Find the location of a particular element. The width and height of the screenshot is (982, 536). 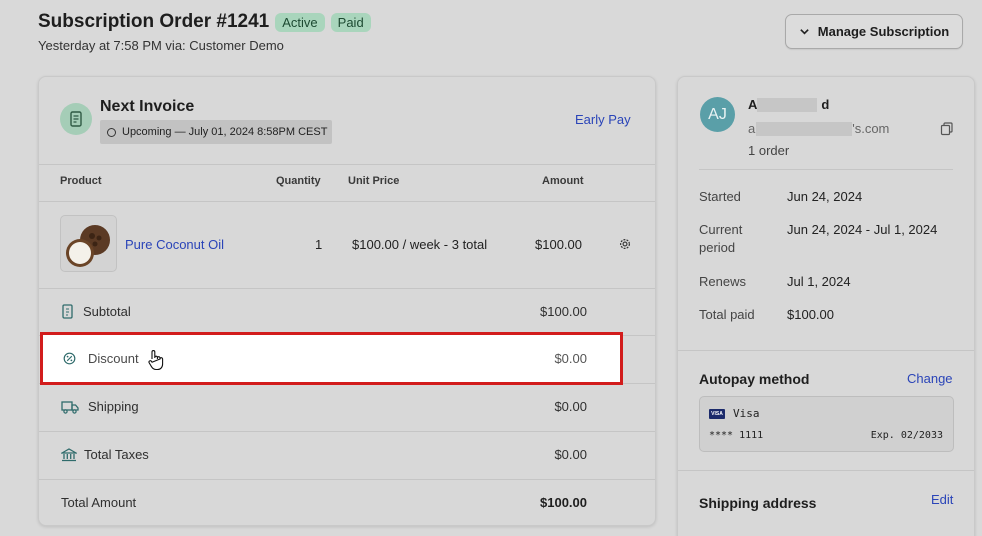

product-link: Pure Coconut Oil is located at coordinates (174, 244).